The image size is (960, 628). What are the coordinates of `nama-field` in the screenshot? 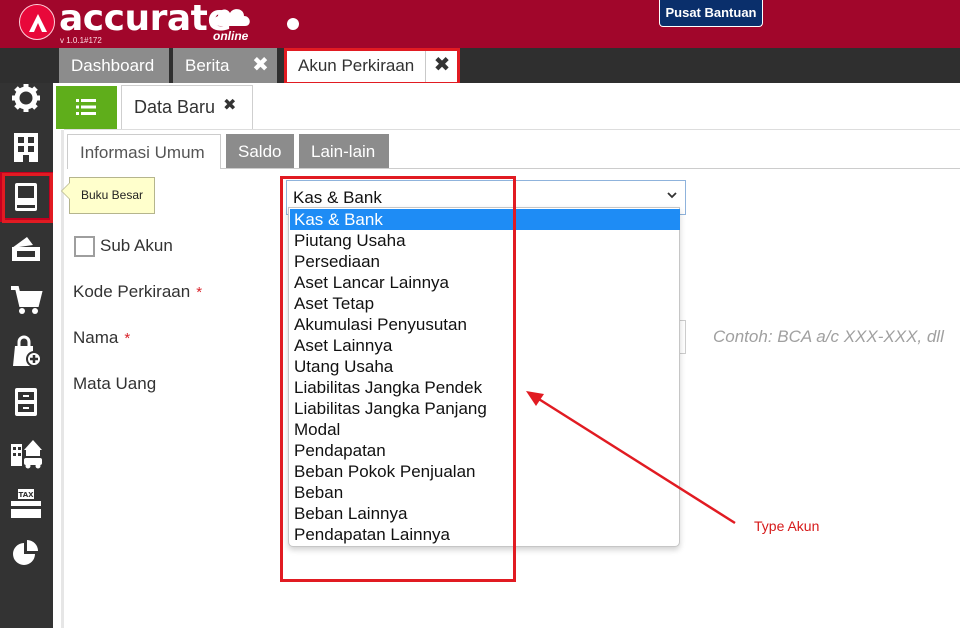 It's located at (683, 337).